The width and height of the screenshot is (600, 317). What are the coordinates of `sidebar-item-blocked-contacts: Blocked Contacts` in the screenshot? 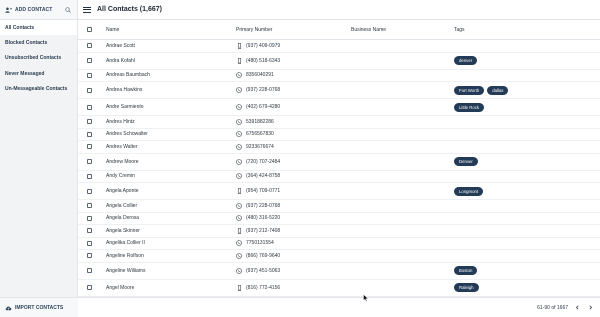 It's located at (38, 42).